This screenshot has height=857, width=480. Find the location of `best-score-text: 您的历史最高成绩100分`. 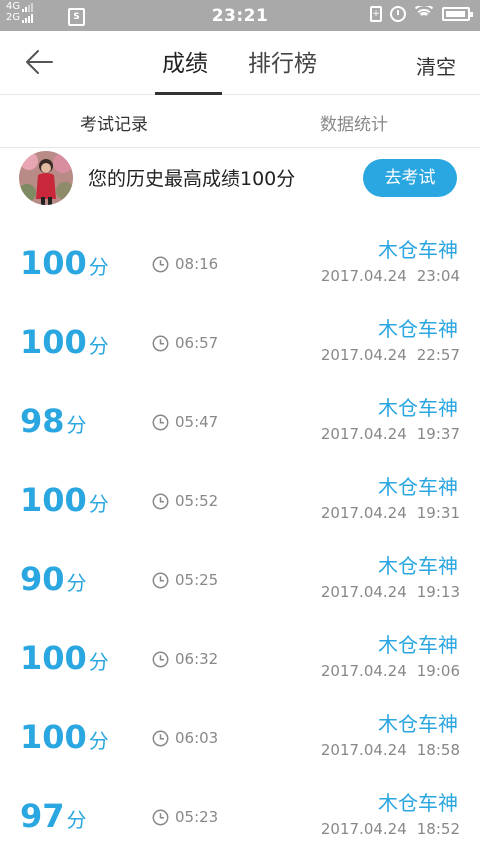

best-score-text: 您的历史最高成绩100分 is located at coordinates (192, 179).